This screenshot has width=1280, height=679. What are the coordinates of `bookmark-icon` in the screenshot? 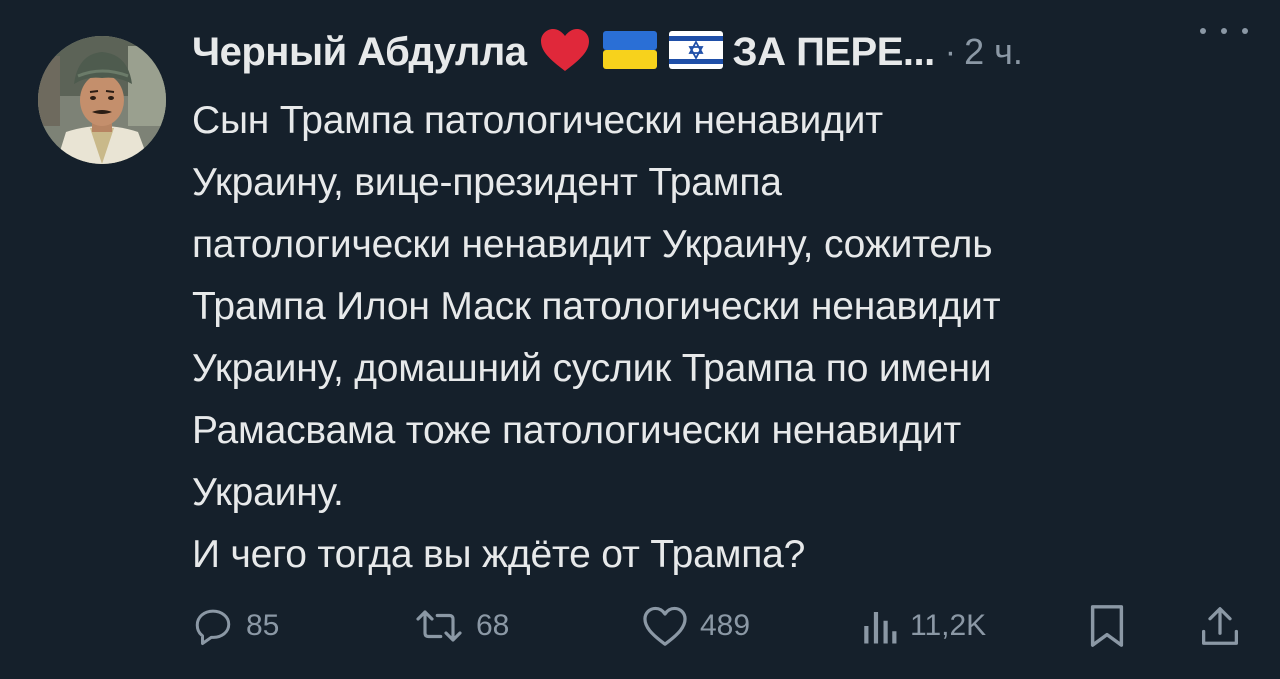 It's located at (1107, 626).